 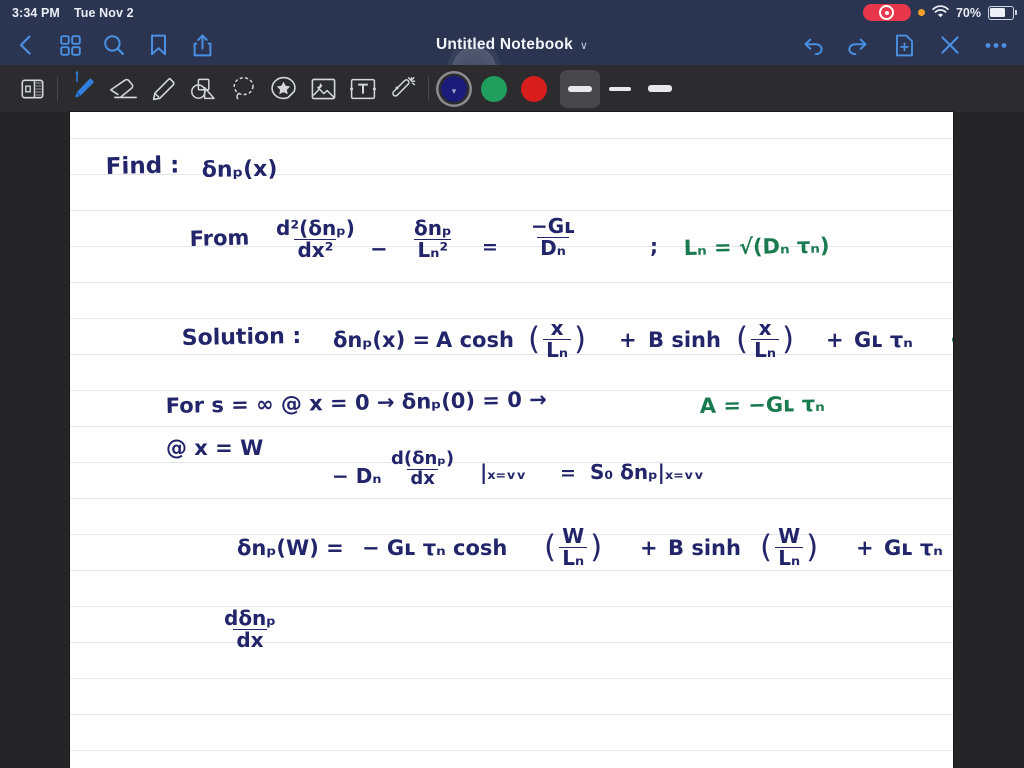 What do you see at coordinates (503, 472) in the screenshot?
I see `note-bc2-eval-left: |ₓ₌ᵥᵥ` at bounding box center [503, 472].